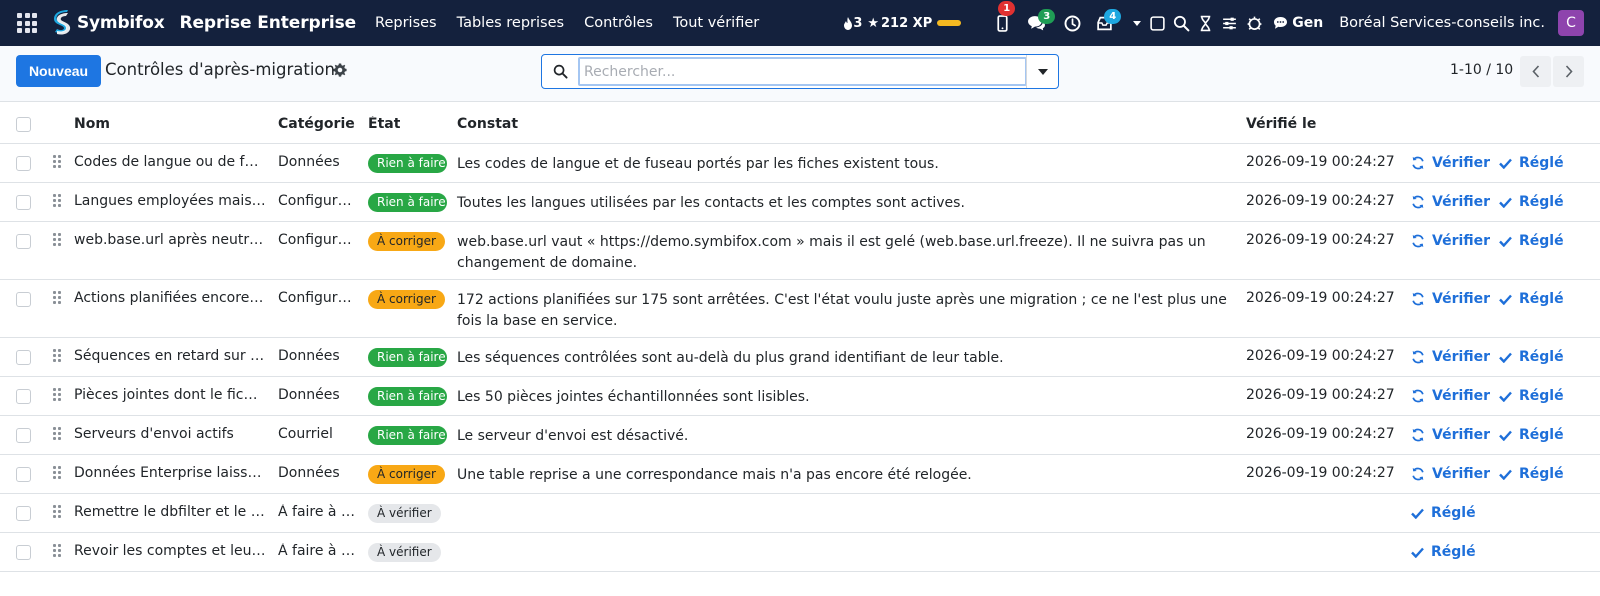 The image size is (1600, 596). Describe the element at coordinates (27, 23) in the screenshot. I see `app-menu-icon` at that location.